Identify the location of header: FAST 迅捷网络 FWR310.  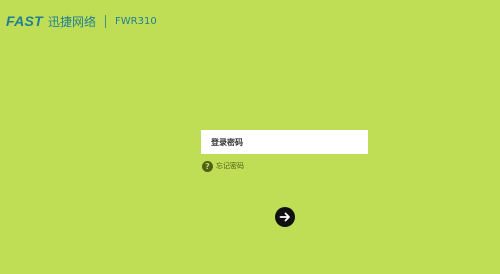
(81, 21).